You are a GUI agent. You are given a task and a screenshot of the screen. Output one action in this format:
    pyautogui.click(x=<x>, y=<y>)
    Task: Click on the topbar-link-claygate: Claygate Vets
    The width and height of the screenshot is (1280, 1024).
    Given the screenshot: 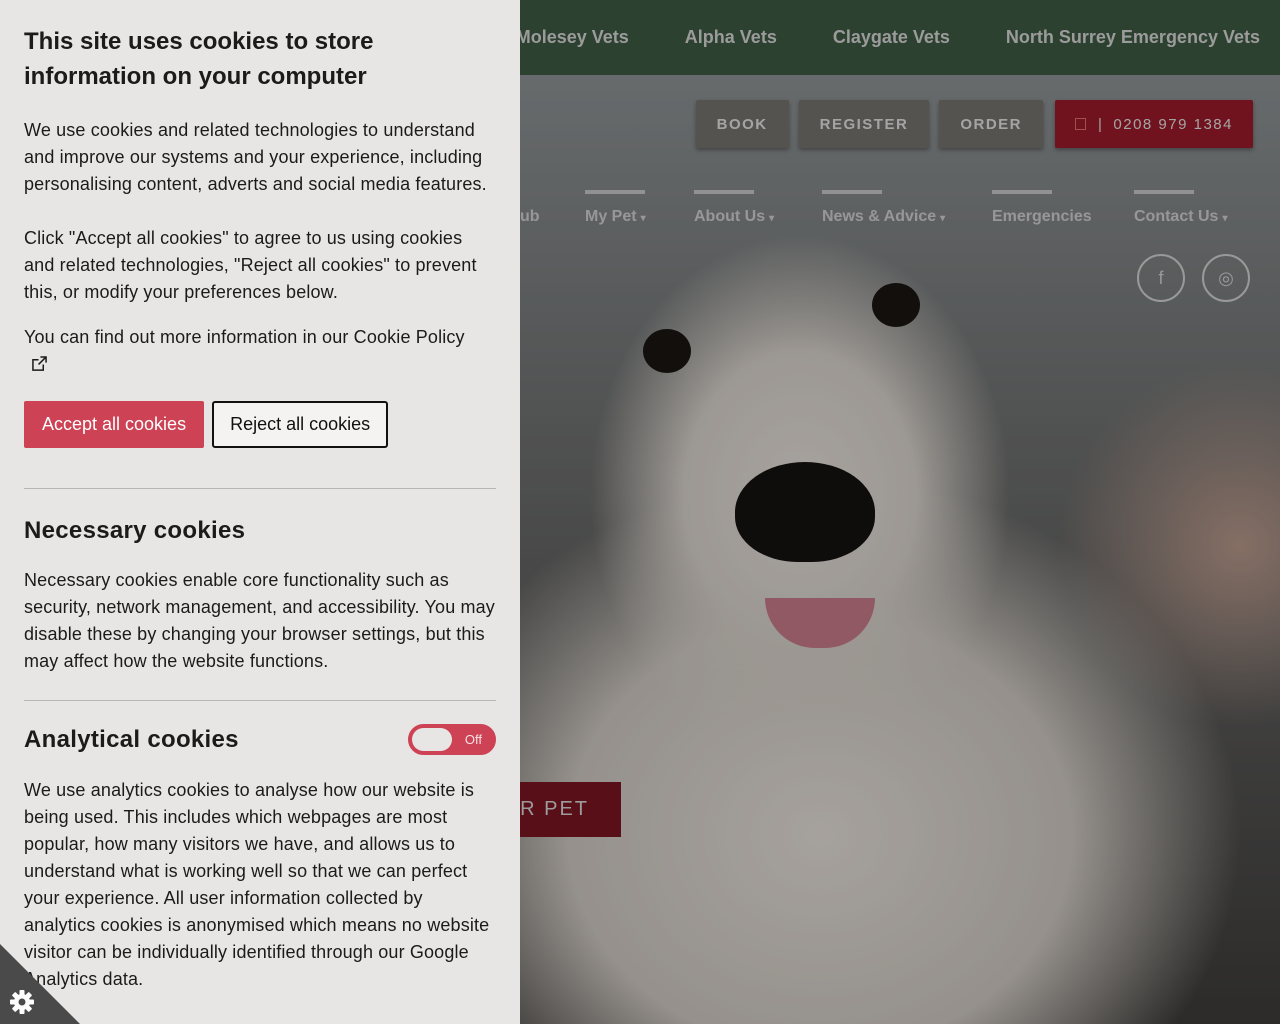 What is the action you would take?
    pyautogui.click(x=891, y=37)
    